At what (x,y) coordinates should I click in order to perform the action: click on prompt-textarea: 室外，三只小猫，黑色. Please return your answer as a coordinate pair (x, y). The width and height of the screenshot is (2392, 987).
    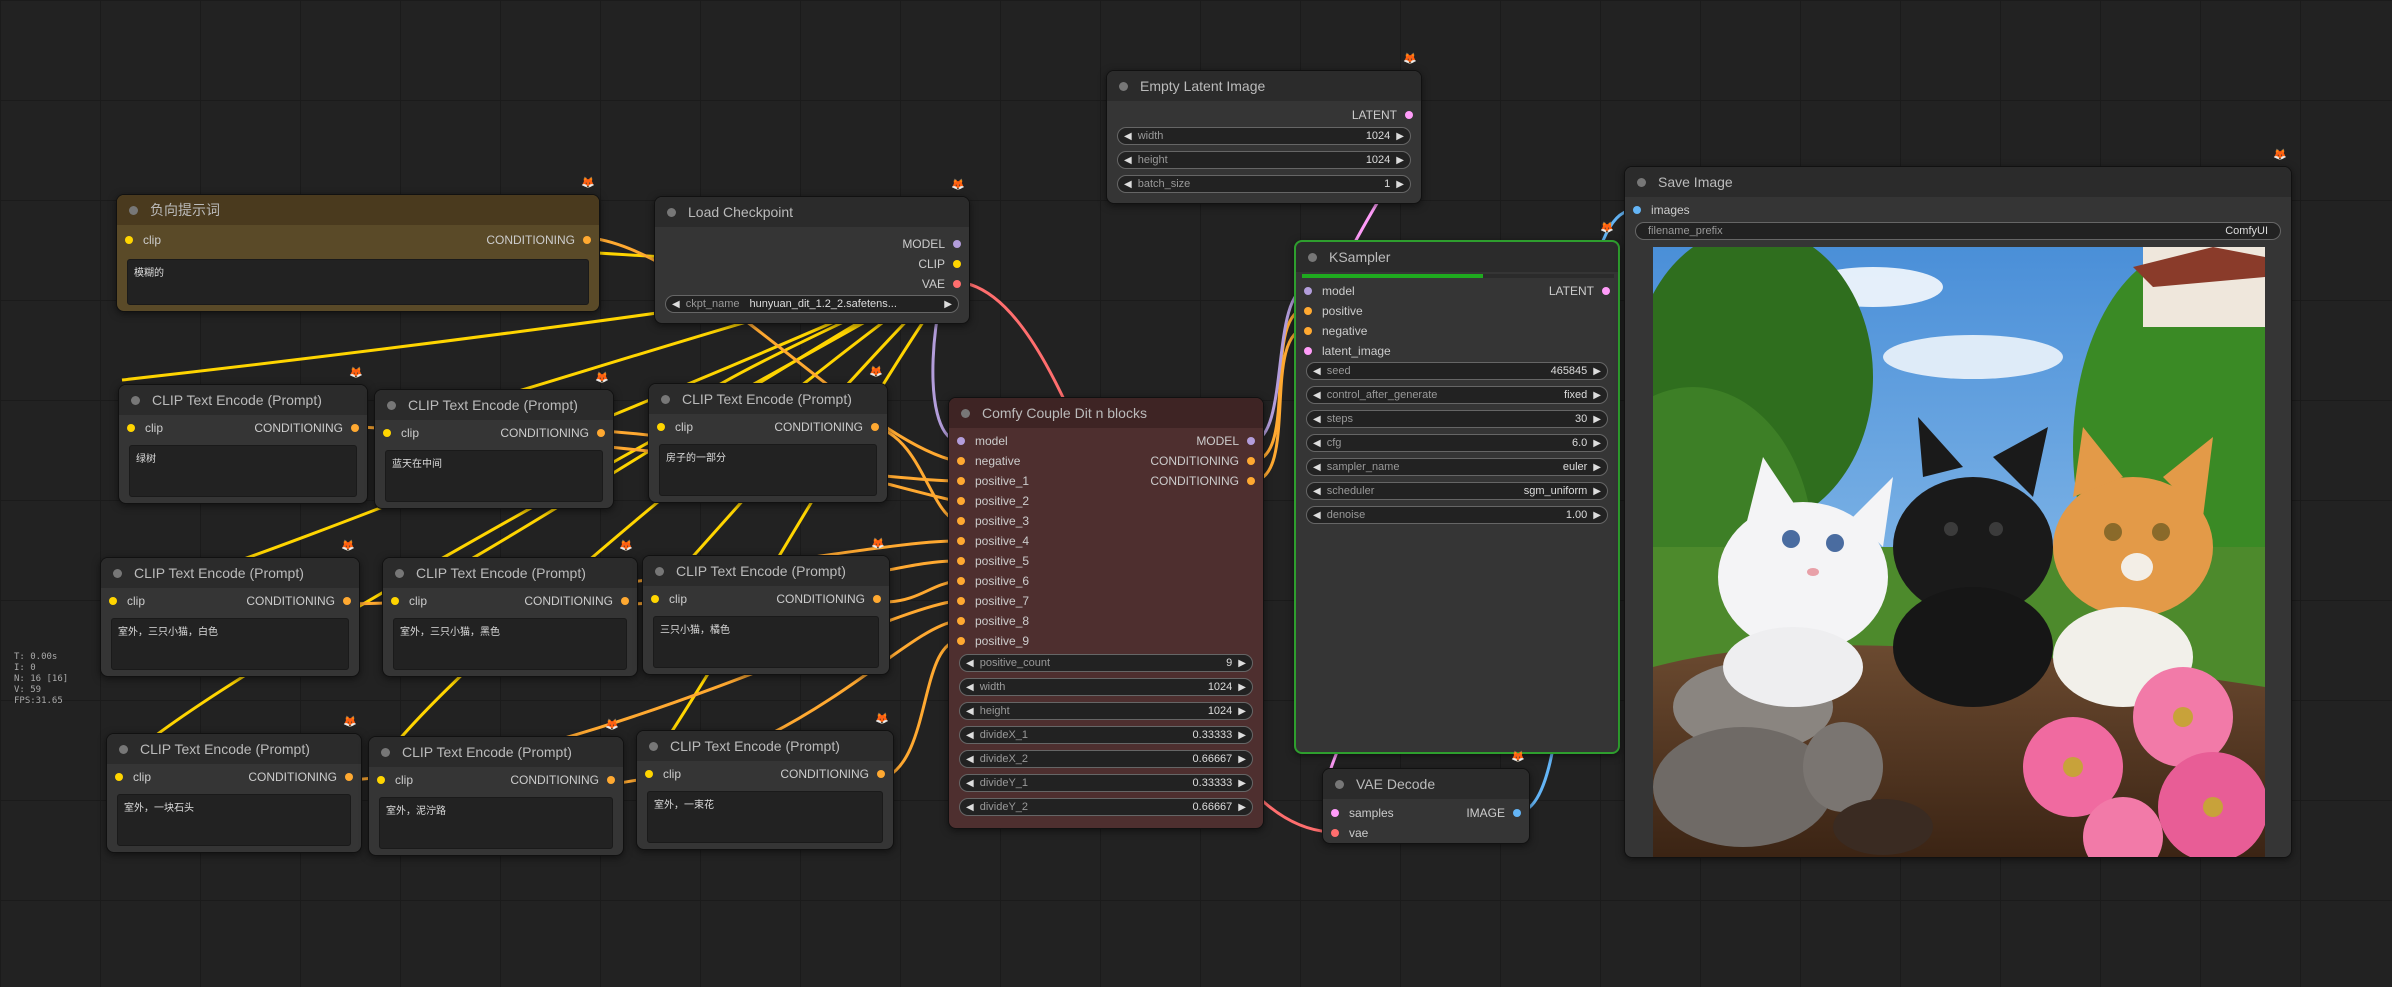
    Looking at the image, I should click on (510, 644).